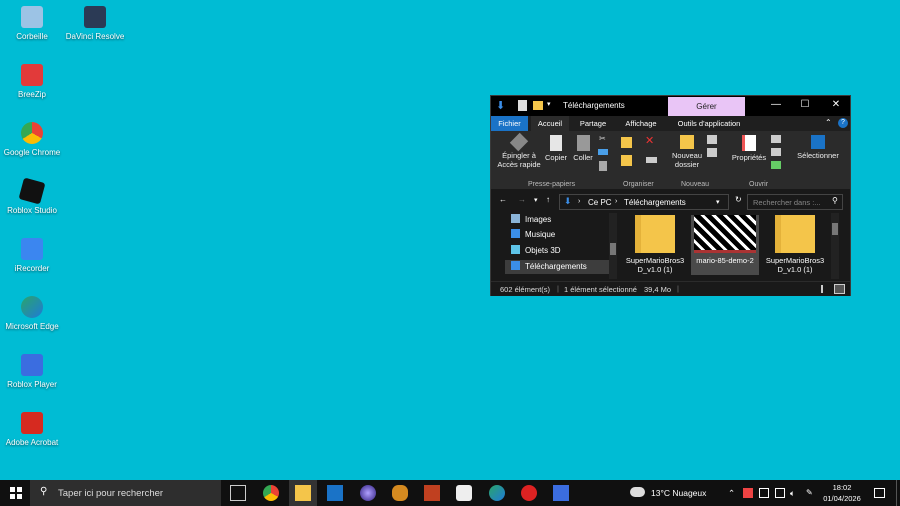 This screenshot has width=900, height=506. What do you see at coordinates (695, 184) in the screenshot?
I see `group-new: Nouveau` at bounding box center [695, 184].